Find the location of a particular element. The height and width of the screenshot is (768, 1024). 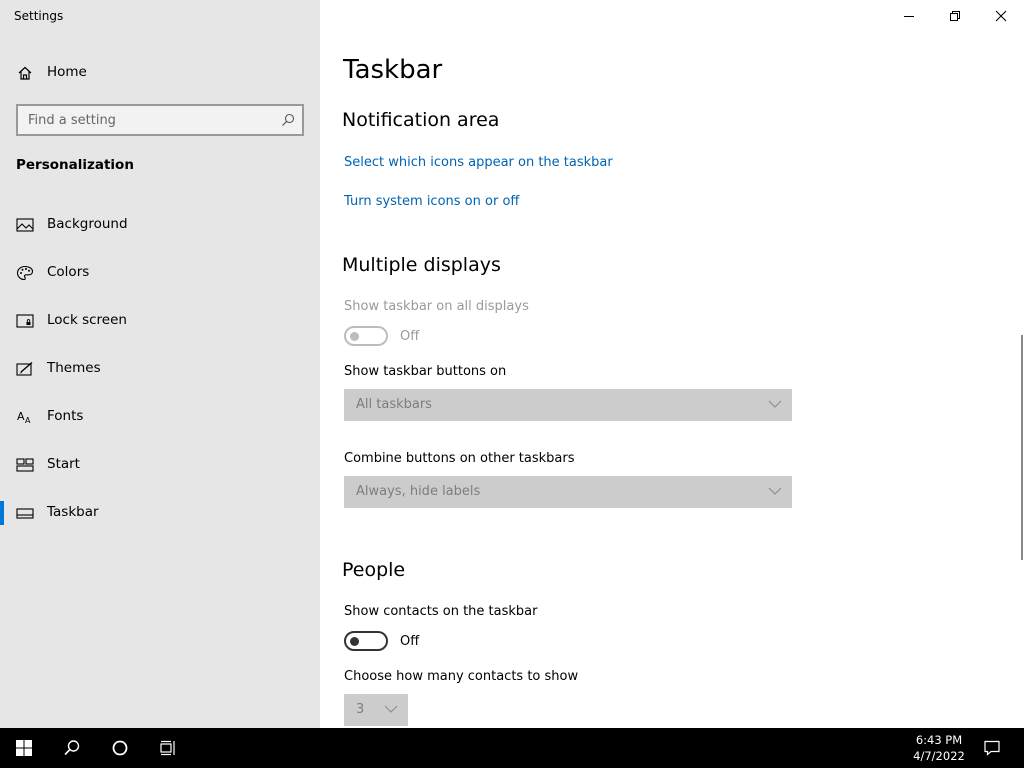

close-icon is located at coordinates (1001, 16).